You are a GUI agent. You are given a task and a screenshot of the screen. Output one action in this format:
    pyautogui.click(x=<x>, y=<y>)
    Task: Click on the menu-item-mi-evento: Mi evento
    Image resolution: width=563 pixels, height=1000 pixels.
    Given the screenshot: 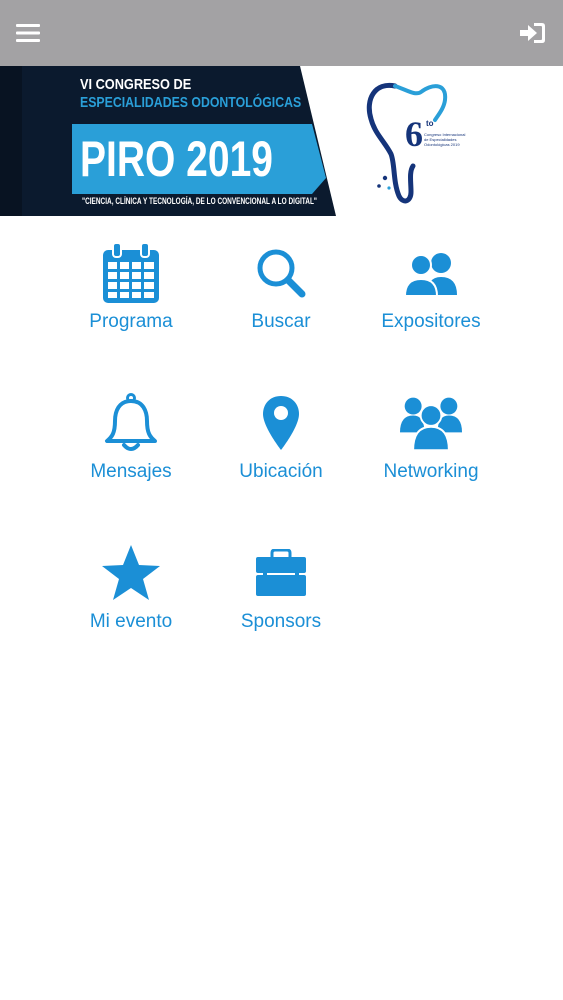 What is the action you would take?
    pyautogui.click(x=131, y=615)
    